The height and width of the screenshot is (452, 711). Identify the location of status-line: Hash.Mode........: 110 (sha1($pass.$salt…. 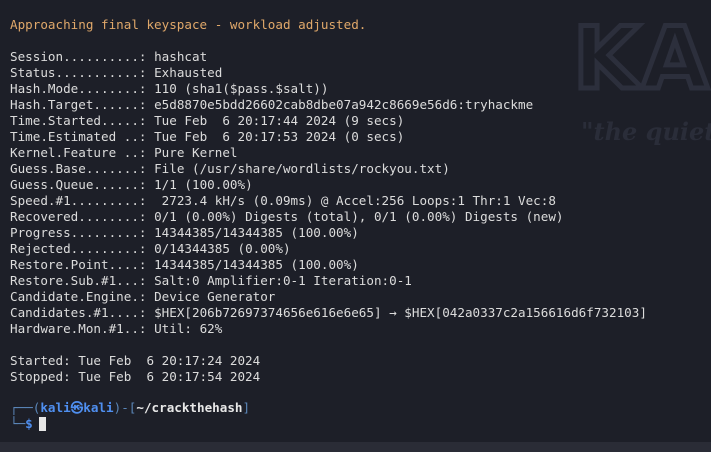
(357, 89).